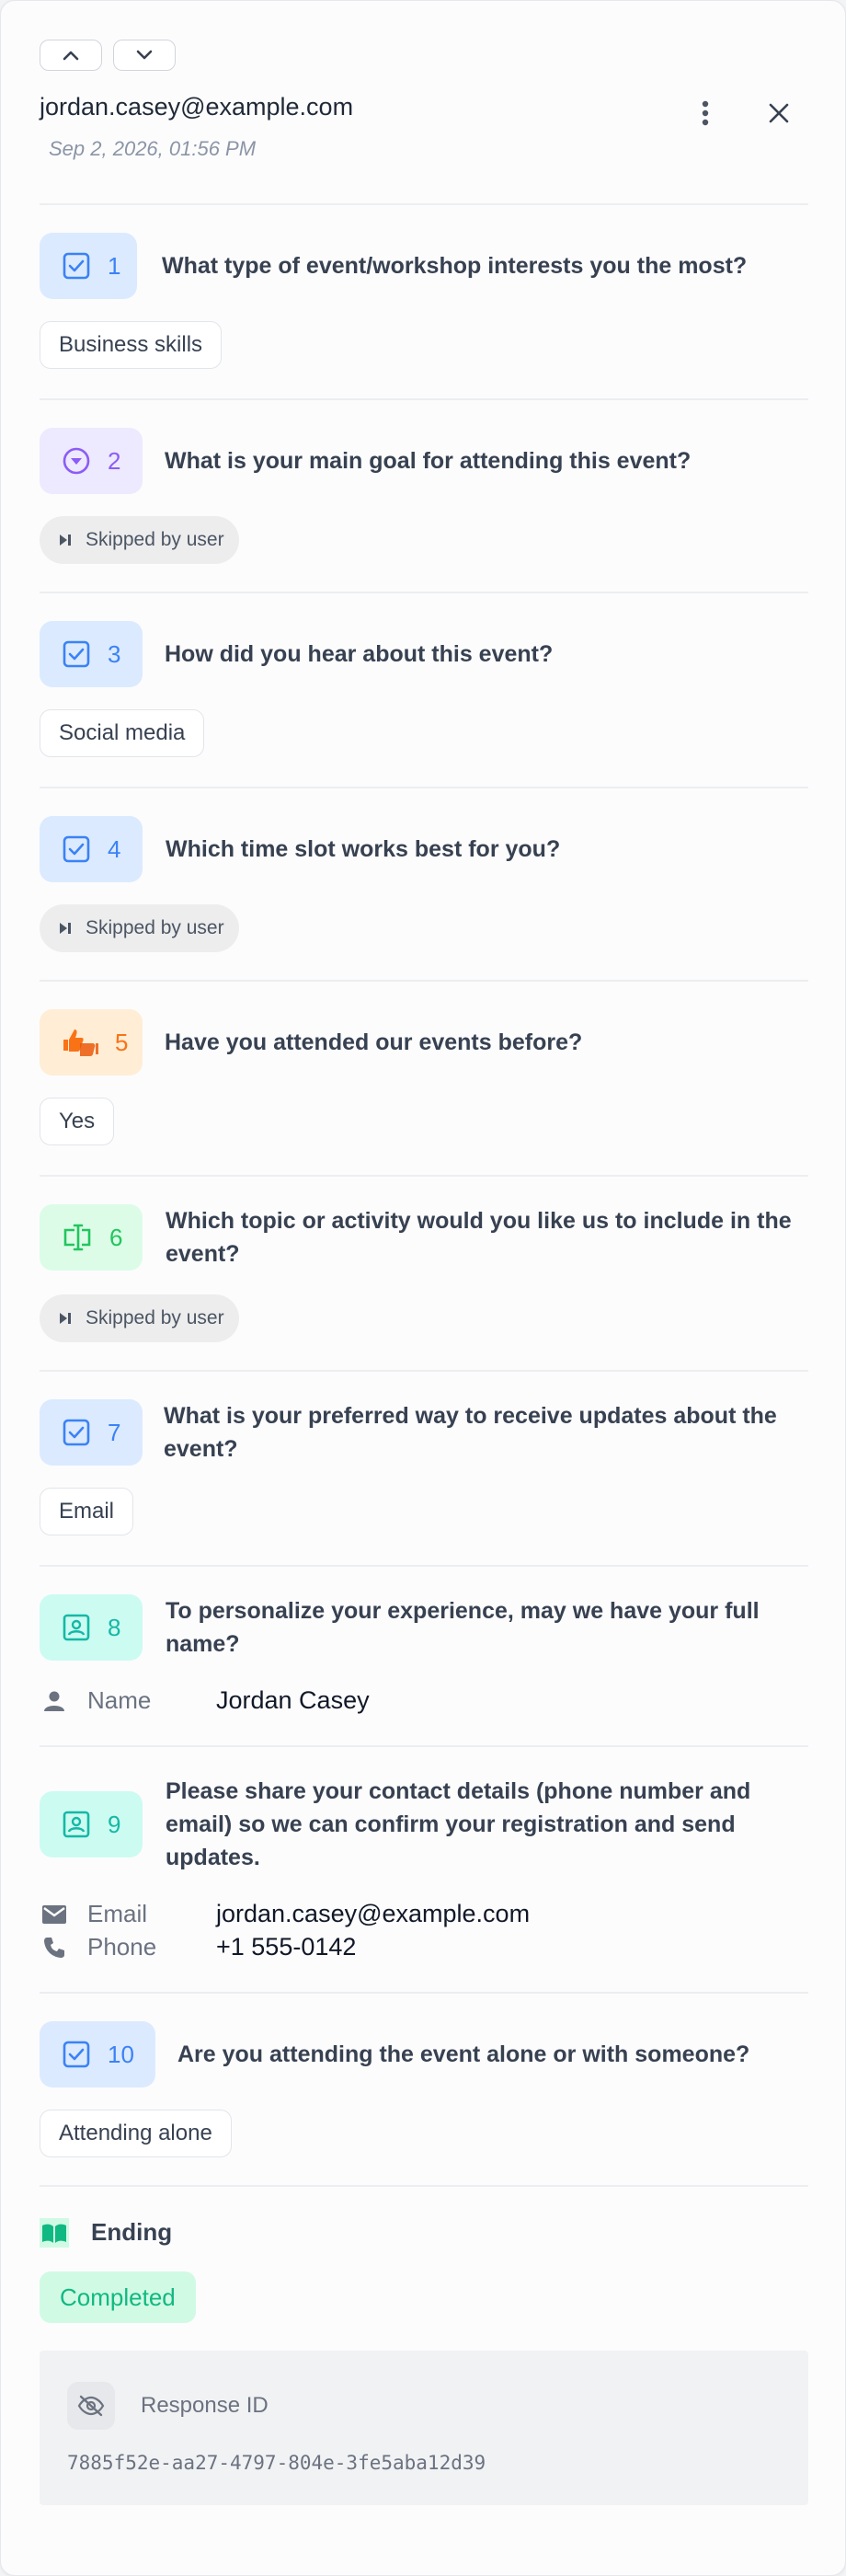 Image resolution: width=846 pixels, height=2576 pixels. Describe the element at coordinates (80, 1042) in the screenshot. I see `thumbs-icon` at that location.